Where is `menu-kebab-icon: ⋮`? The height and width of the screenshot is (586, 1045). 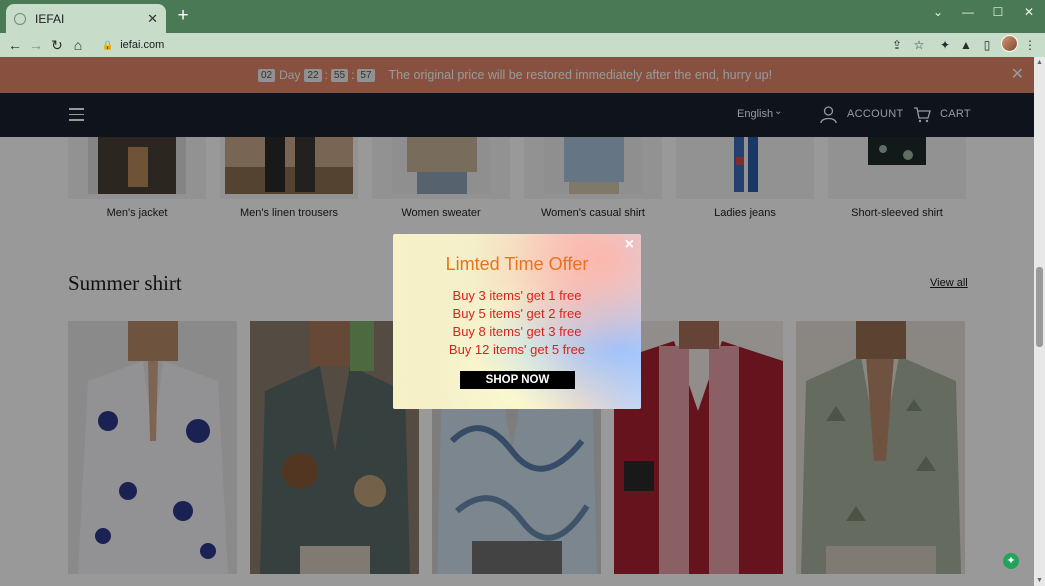
menu-kebab-icon: ⋮ is located at coordinates (1030, 45).